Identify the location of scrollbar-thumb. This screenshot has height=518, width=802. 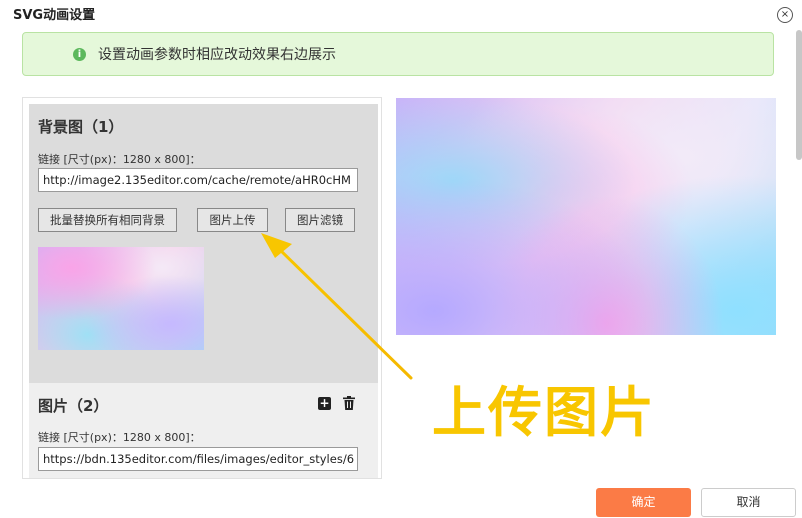
(799, 95).